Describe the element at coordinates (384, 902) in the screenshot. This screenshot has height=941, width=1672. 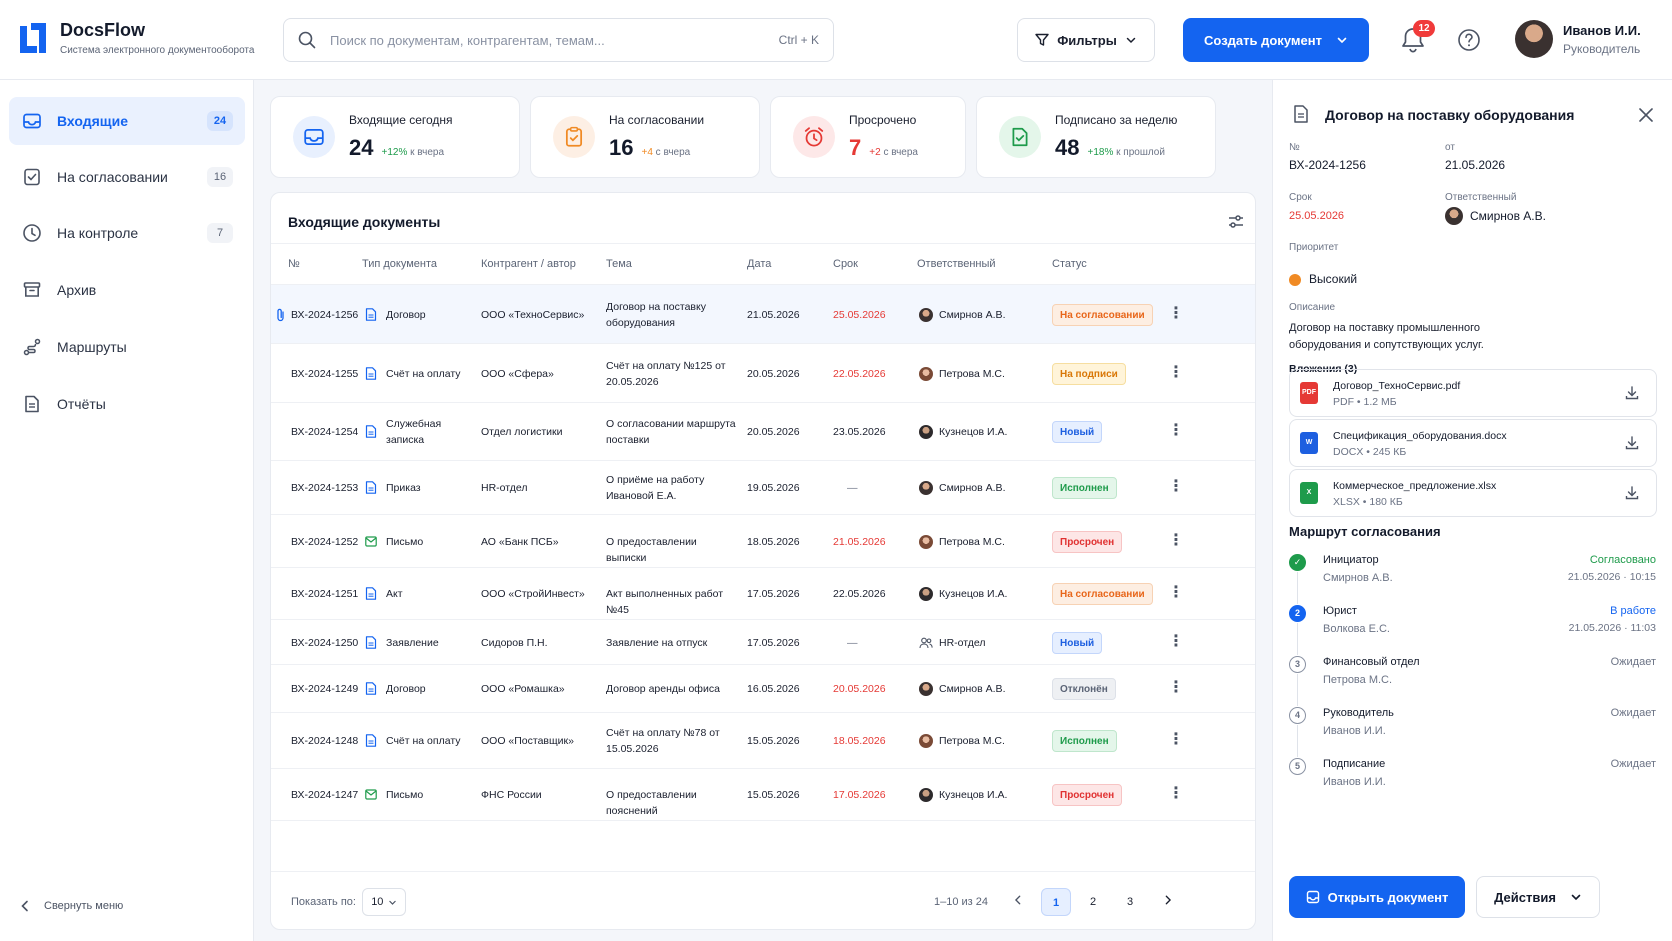
I see `per-page-select: 10` at that location.